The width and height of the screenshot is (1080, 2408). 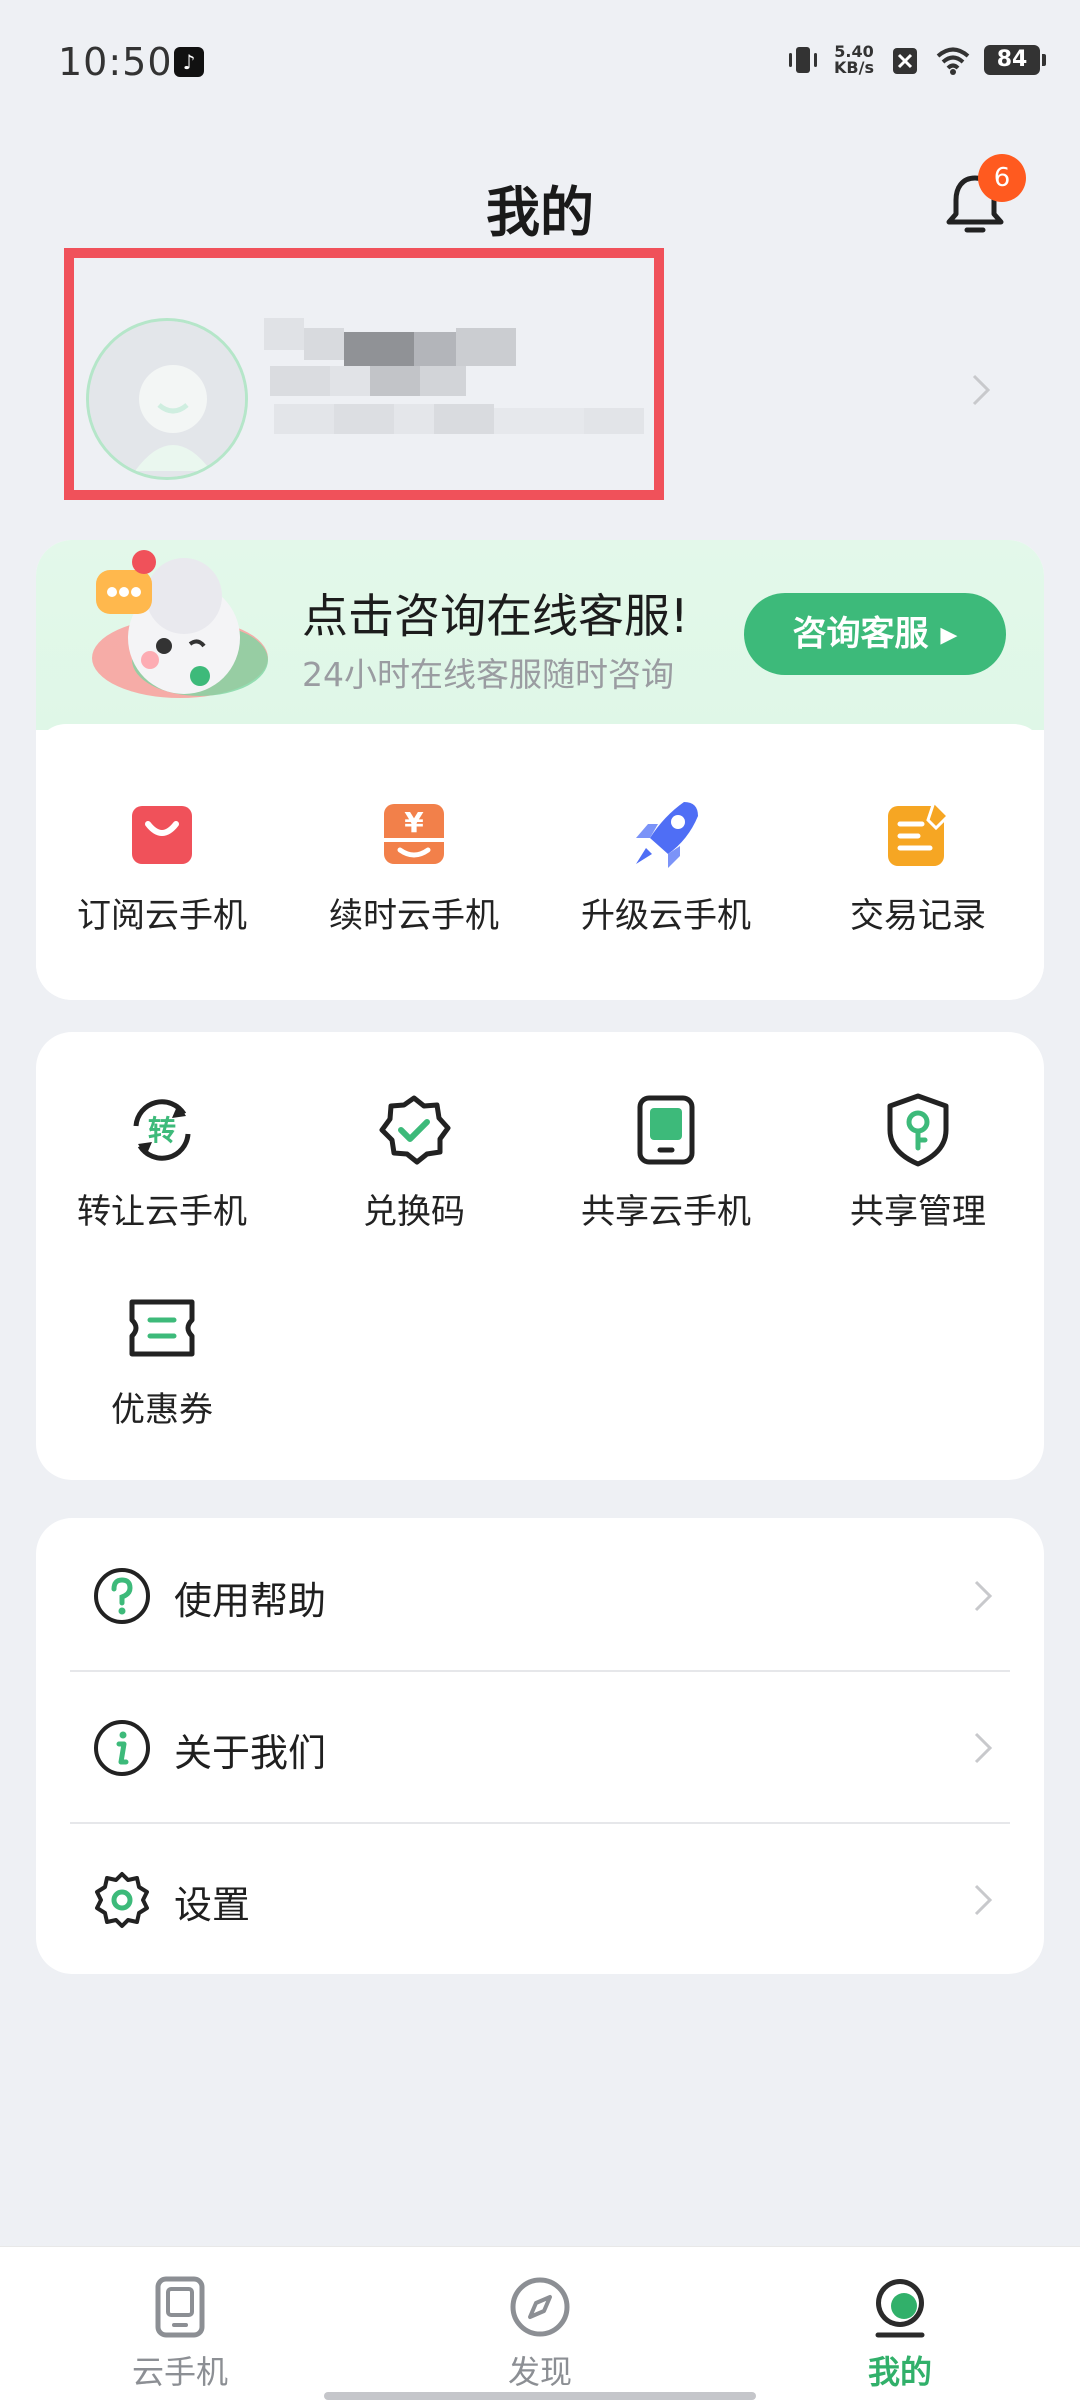 What do you see at coordinates (666, 1130) in the screenshot?
I see `tablet-share-icon` at bounding box center [666, 1130].